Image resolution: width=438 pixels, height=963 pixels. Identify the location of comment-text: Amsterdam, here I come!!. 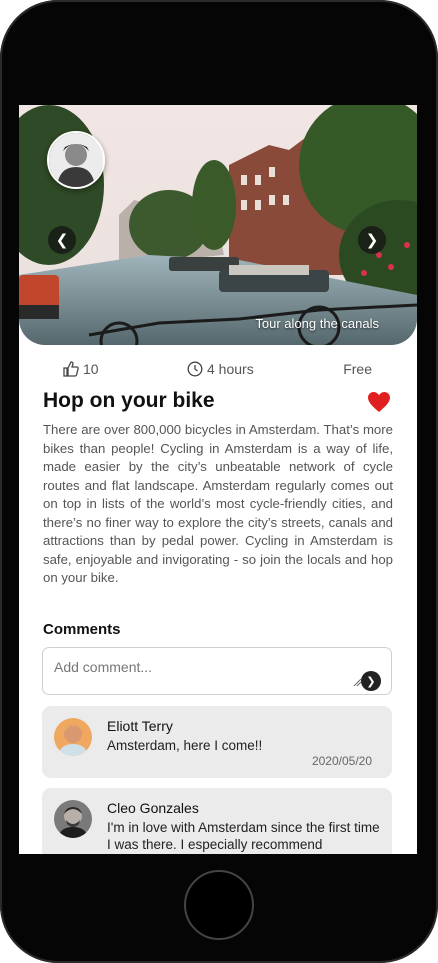
(185, 745).